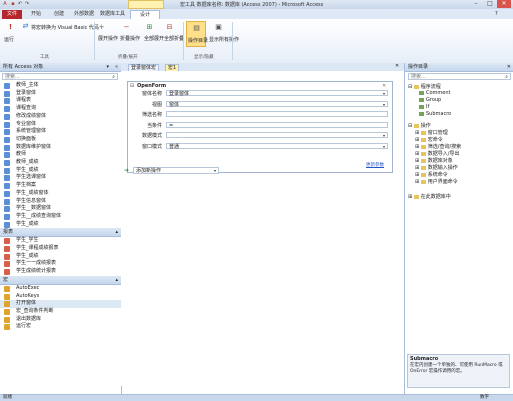 This screenshot has width=513, height=401. I want to click on nav-item: 教师_成绩, so click(60, 163).